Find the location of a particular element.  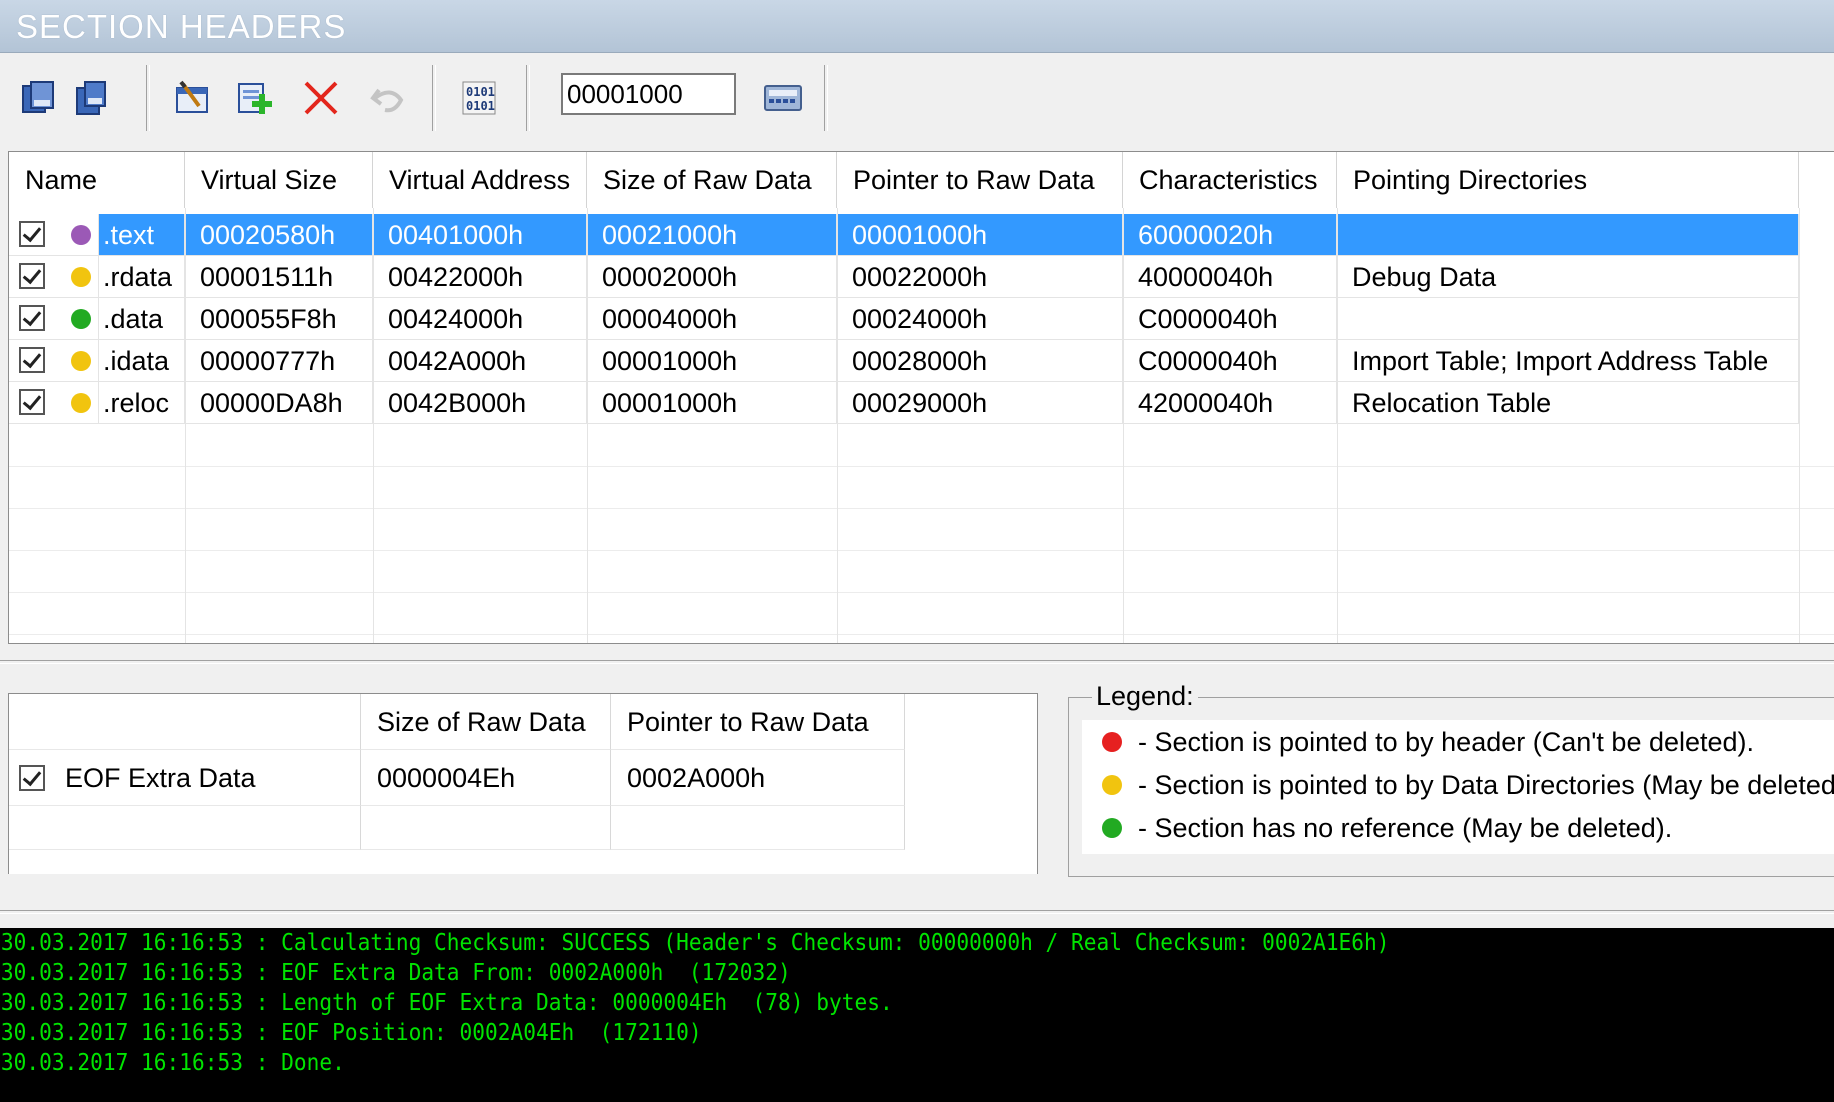

undo-icon is located at coordinates (387, 100).